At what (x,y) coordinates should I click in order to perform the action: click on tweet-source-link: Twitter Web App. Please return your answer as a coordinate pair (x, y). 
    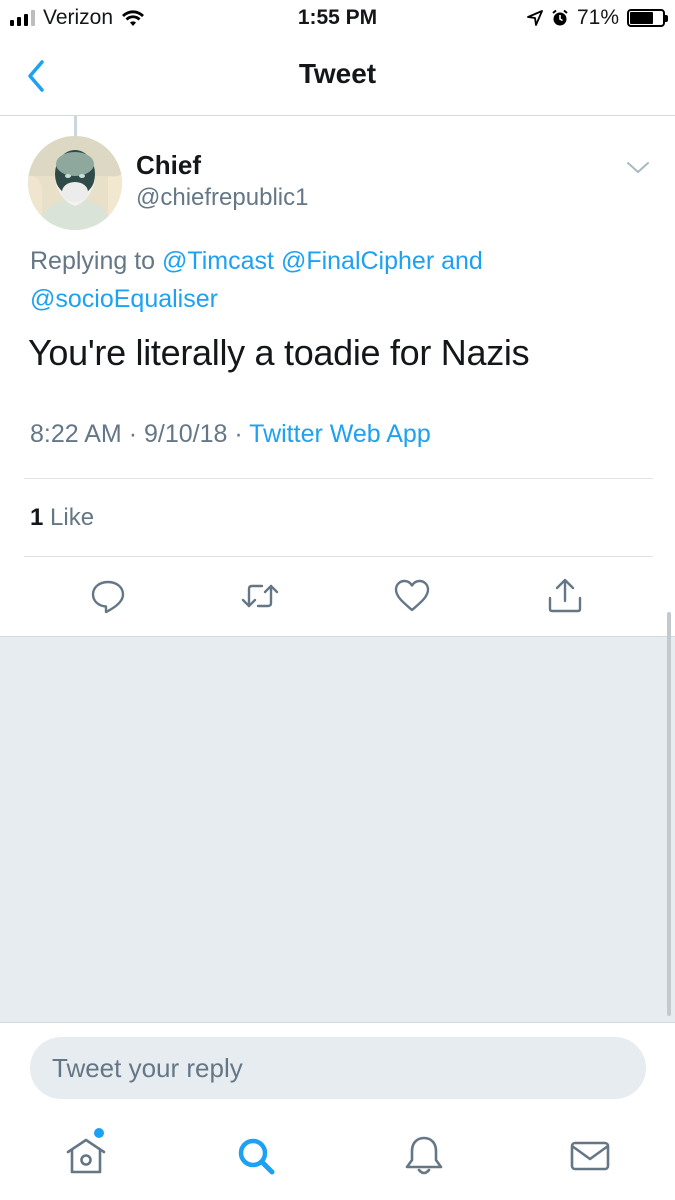
    Looking at the image, I should click on (340, 434).